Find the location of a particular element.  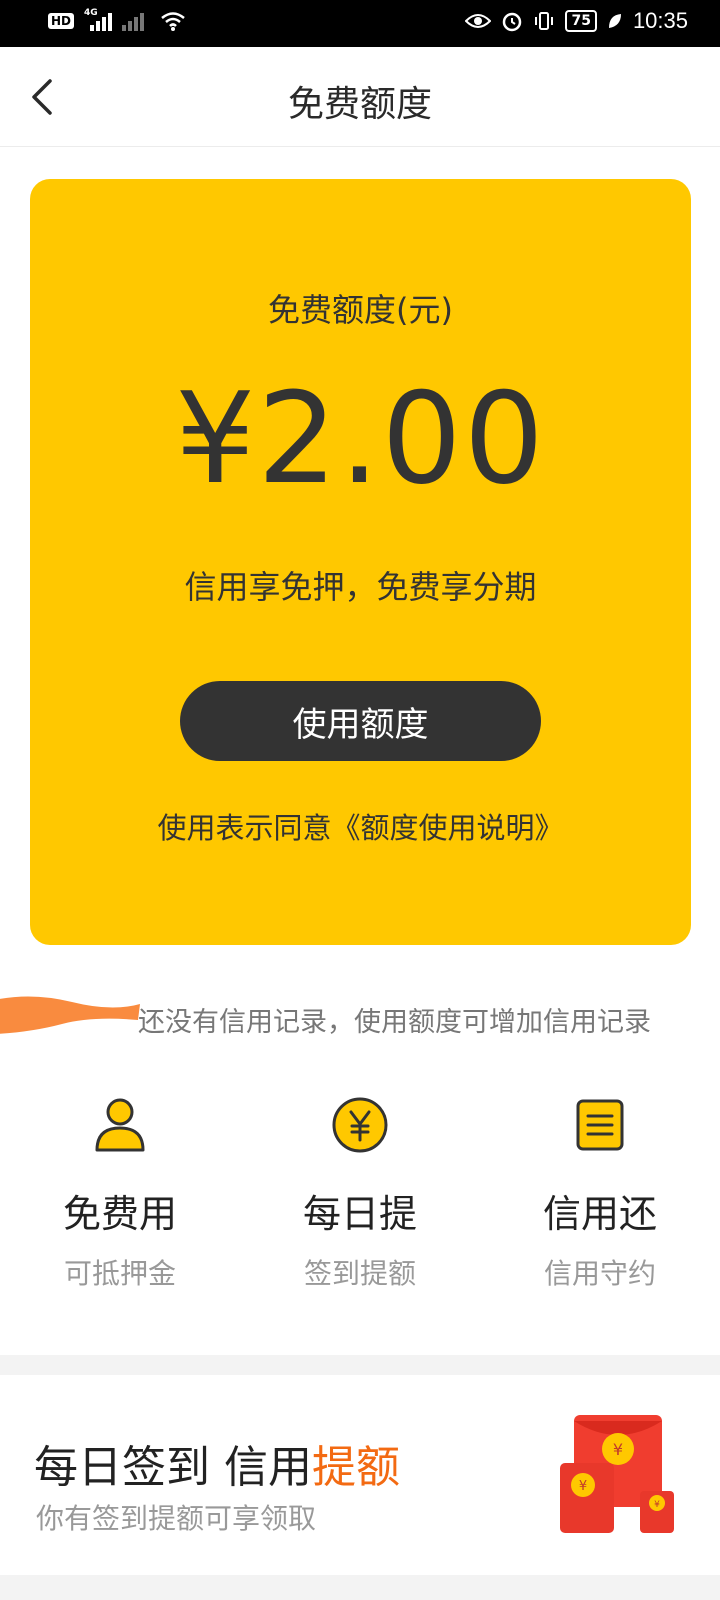

feature-credit-repay: 信用还 信用守约 is located at coordinates (600, 1195).